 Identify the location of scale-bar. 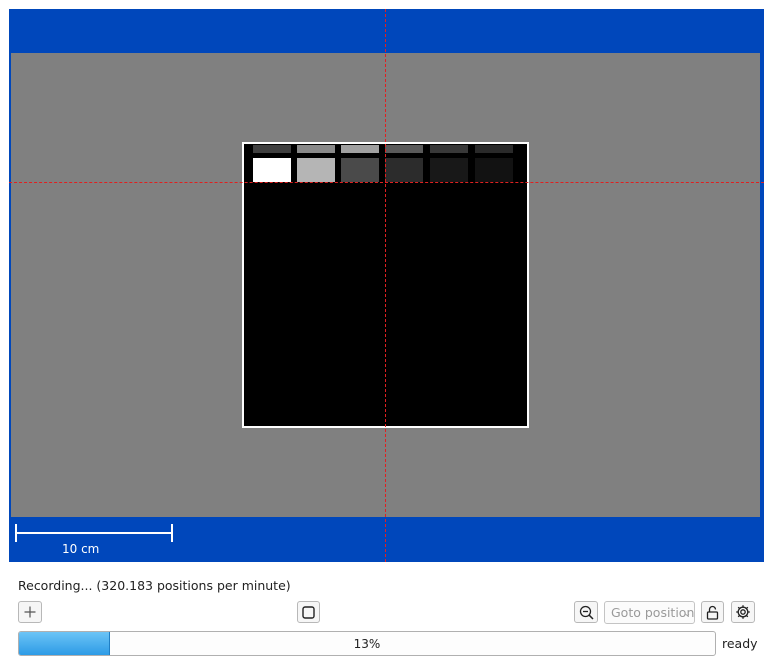
(94, 533).